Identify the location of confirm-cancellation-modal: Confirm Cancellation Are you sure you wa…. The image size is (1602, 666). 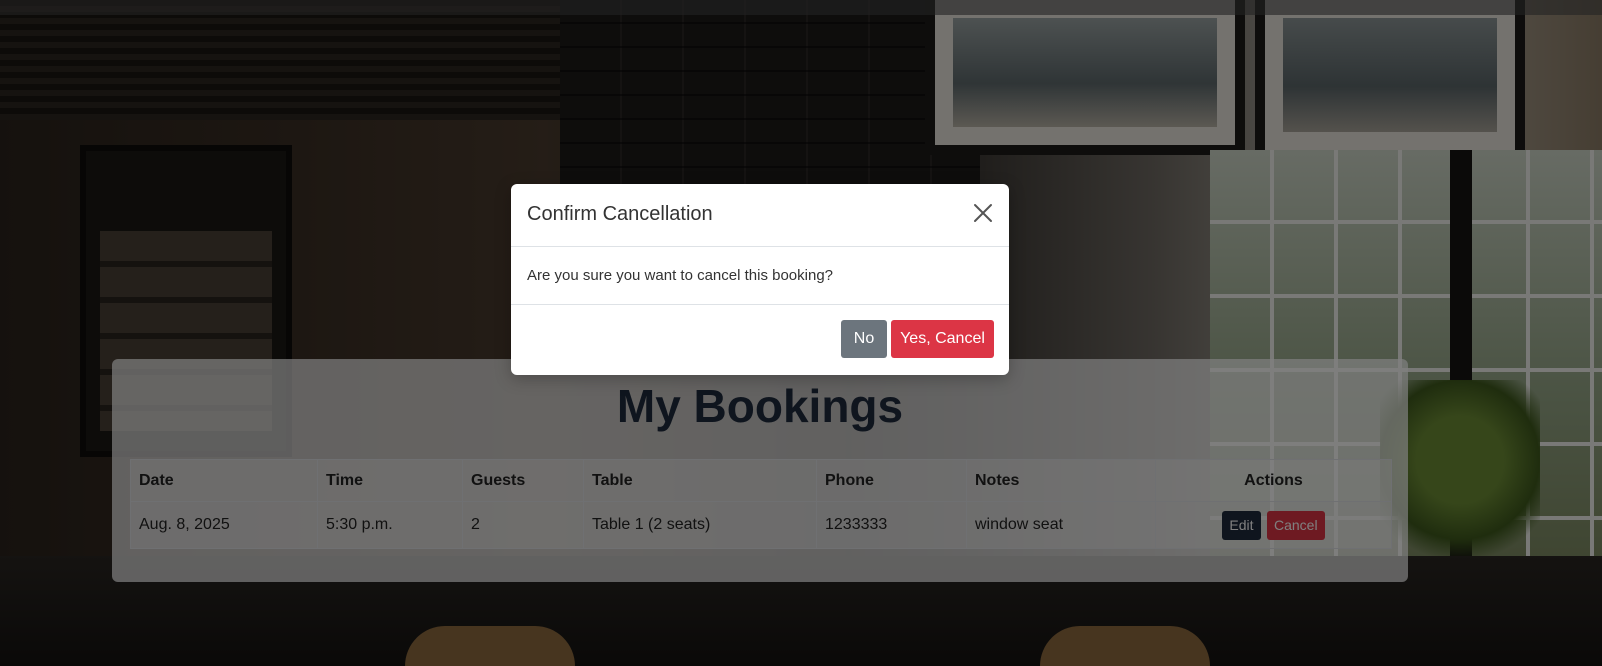
(760, 279).